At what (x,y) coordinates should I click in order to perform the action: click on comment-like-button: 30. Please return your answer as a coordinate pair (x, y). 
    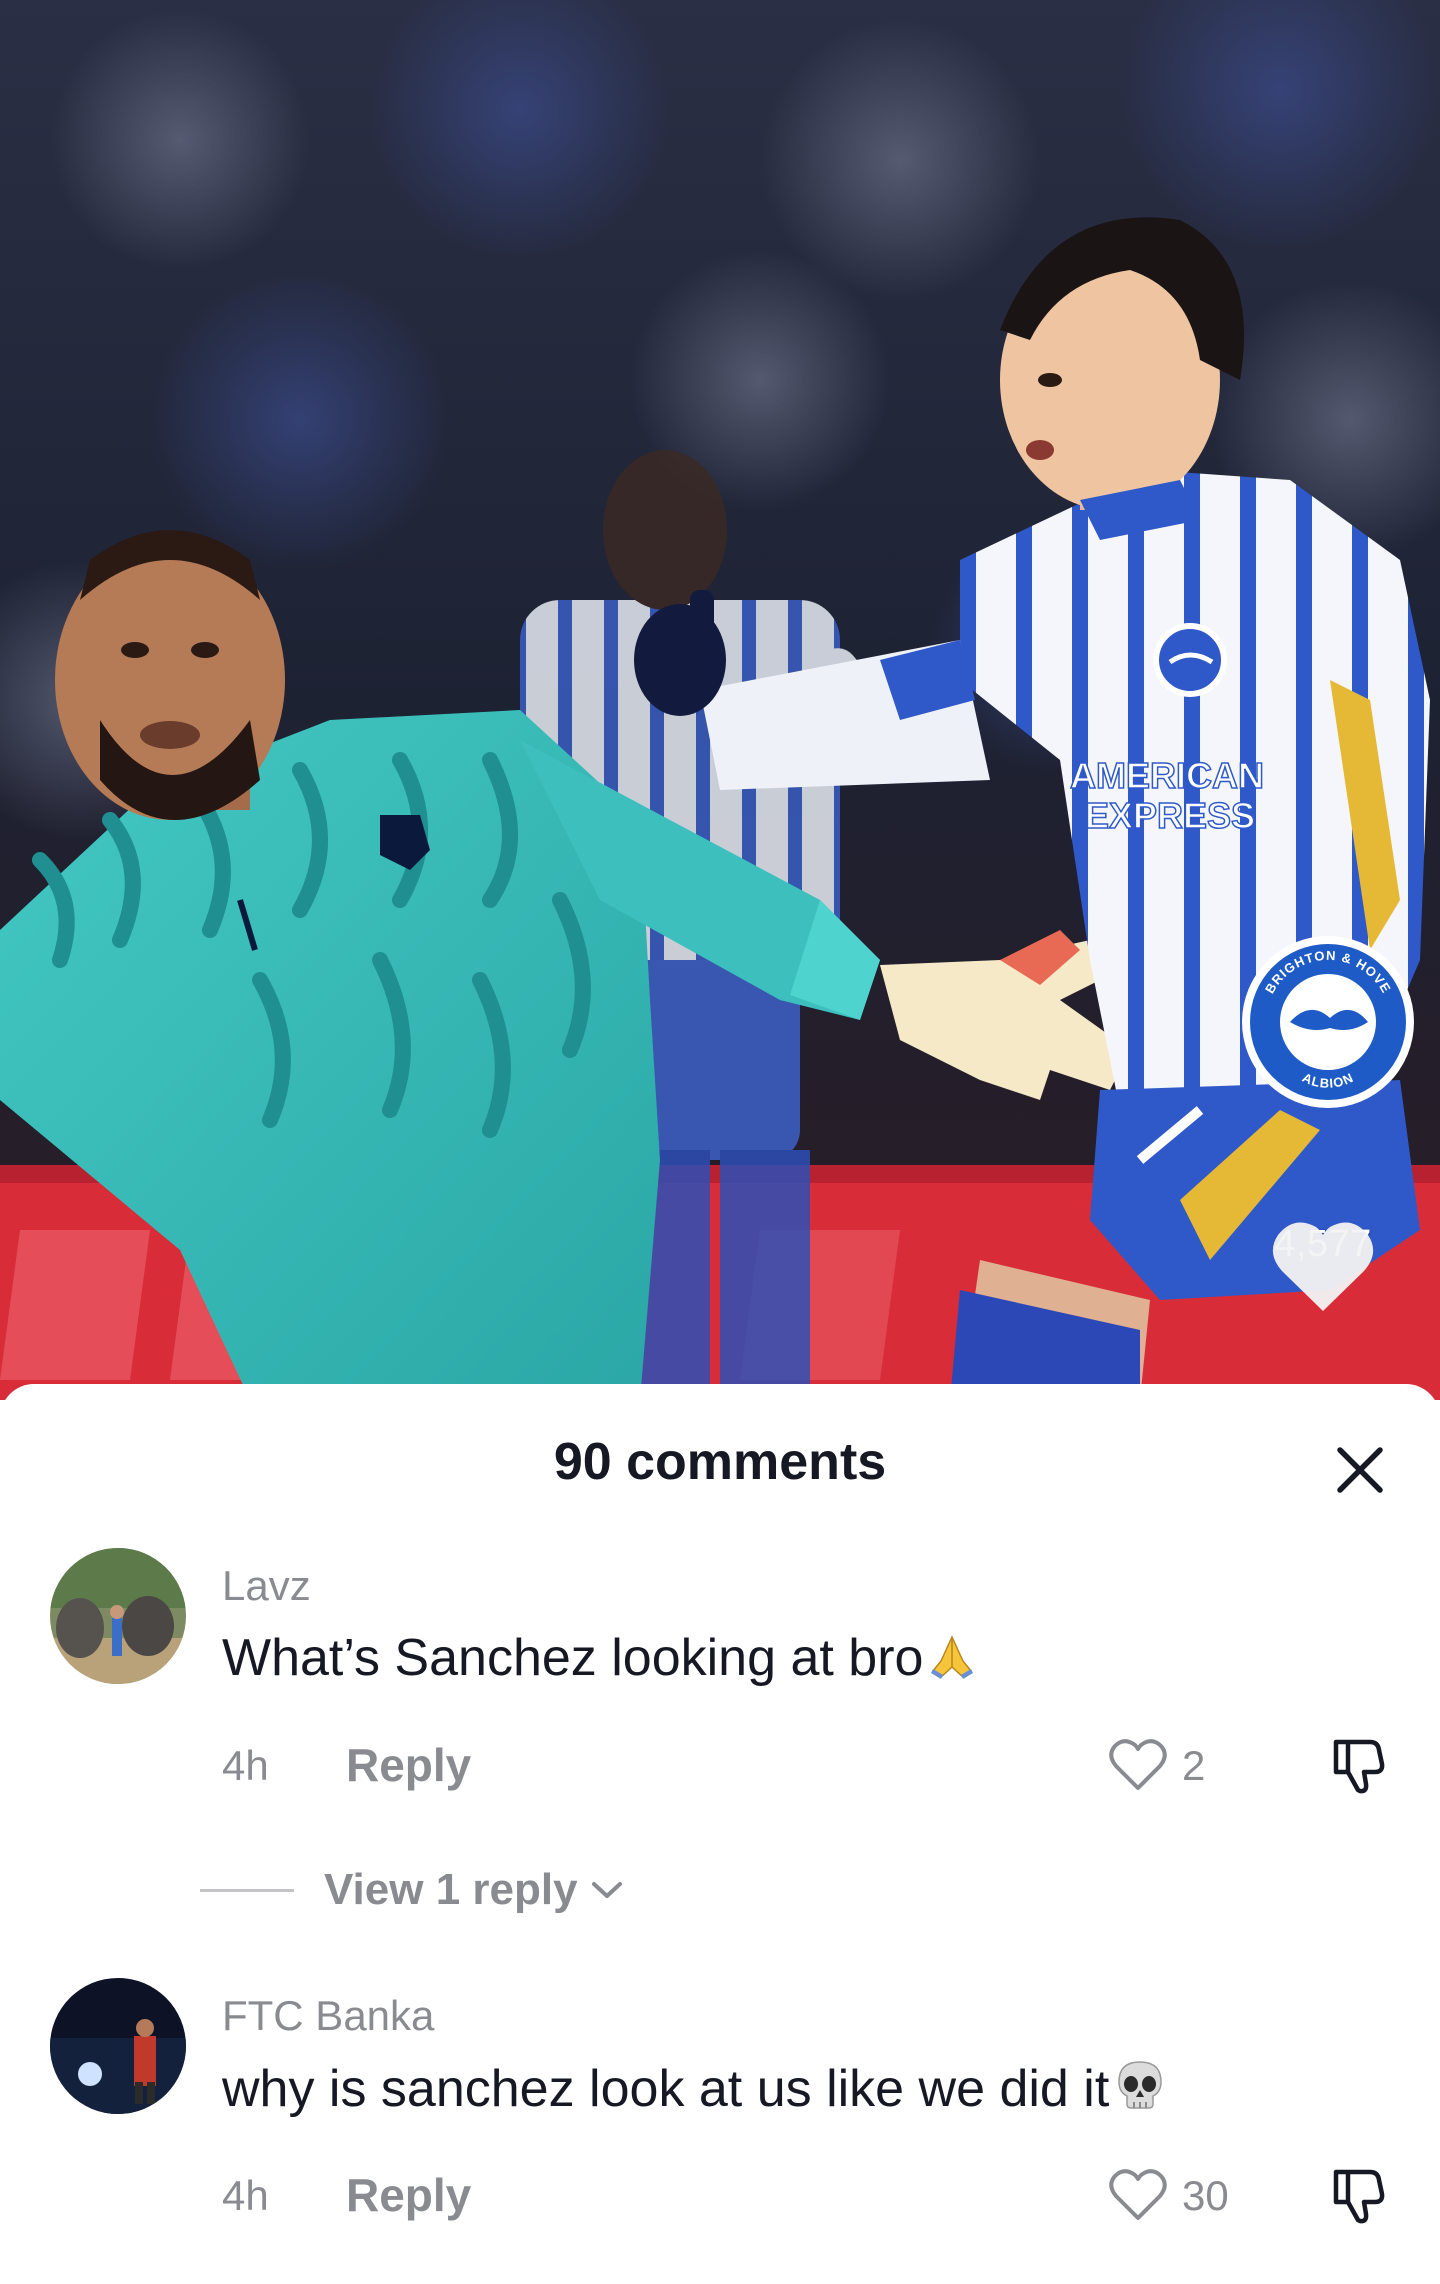
    Looking at the image, I should click on (1168, 2196).